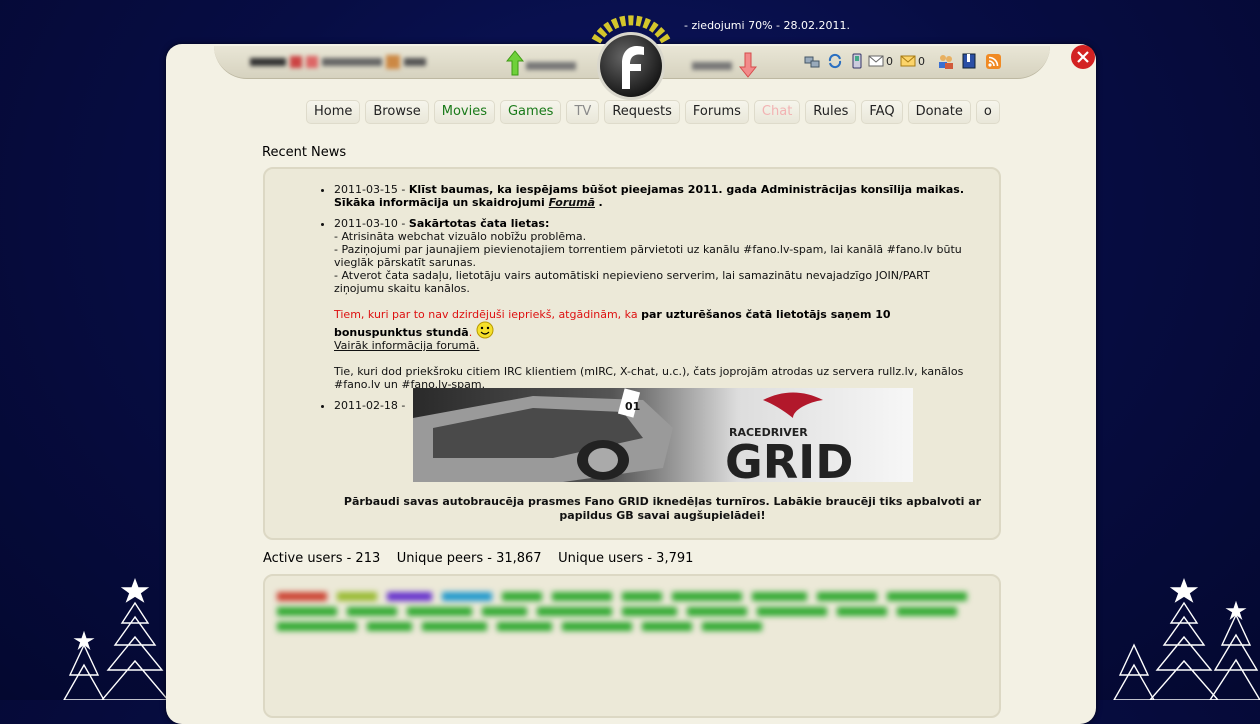 The height and width of the screenshot is (724, 1260). Describe the element at coordinates (777, 112) in the screenshot. I see `nav-chat: Chat` at that location.